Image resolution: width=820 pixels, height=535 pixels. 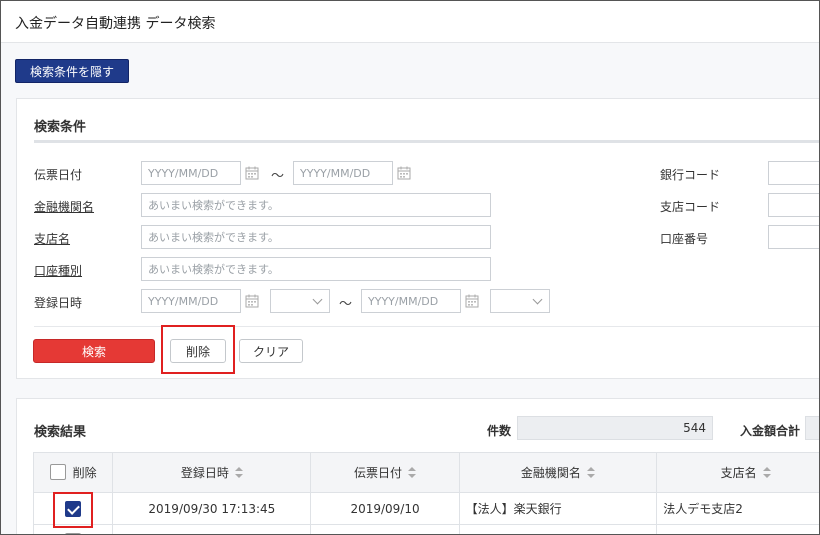 What do you see at coordinates (316, 237) in the screenshot?
I see `branch-name-input: あいまい検索ができます。` at bounding box center [316, 237].